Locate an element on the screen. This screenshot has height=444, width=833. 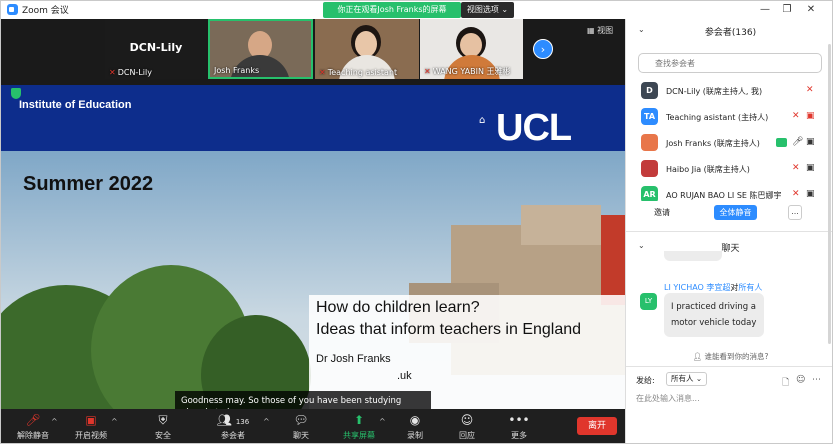
viewing-banner: 你正在观看Josh Franks的屏幕 is located at coordinates (392, 10).